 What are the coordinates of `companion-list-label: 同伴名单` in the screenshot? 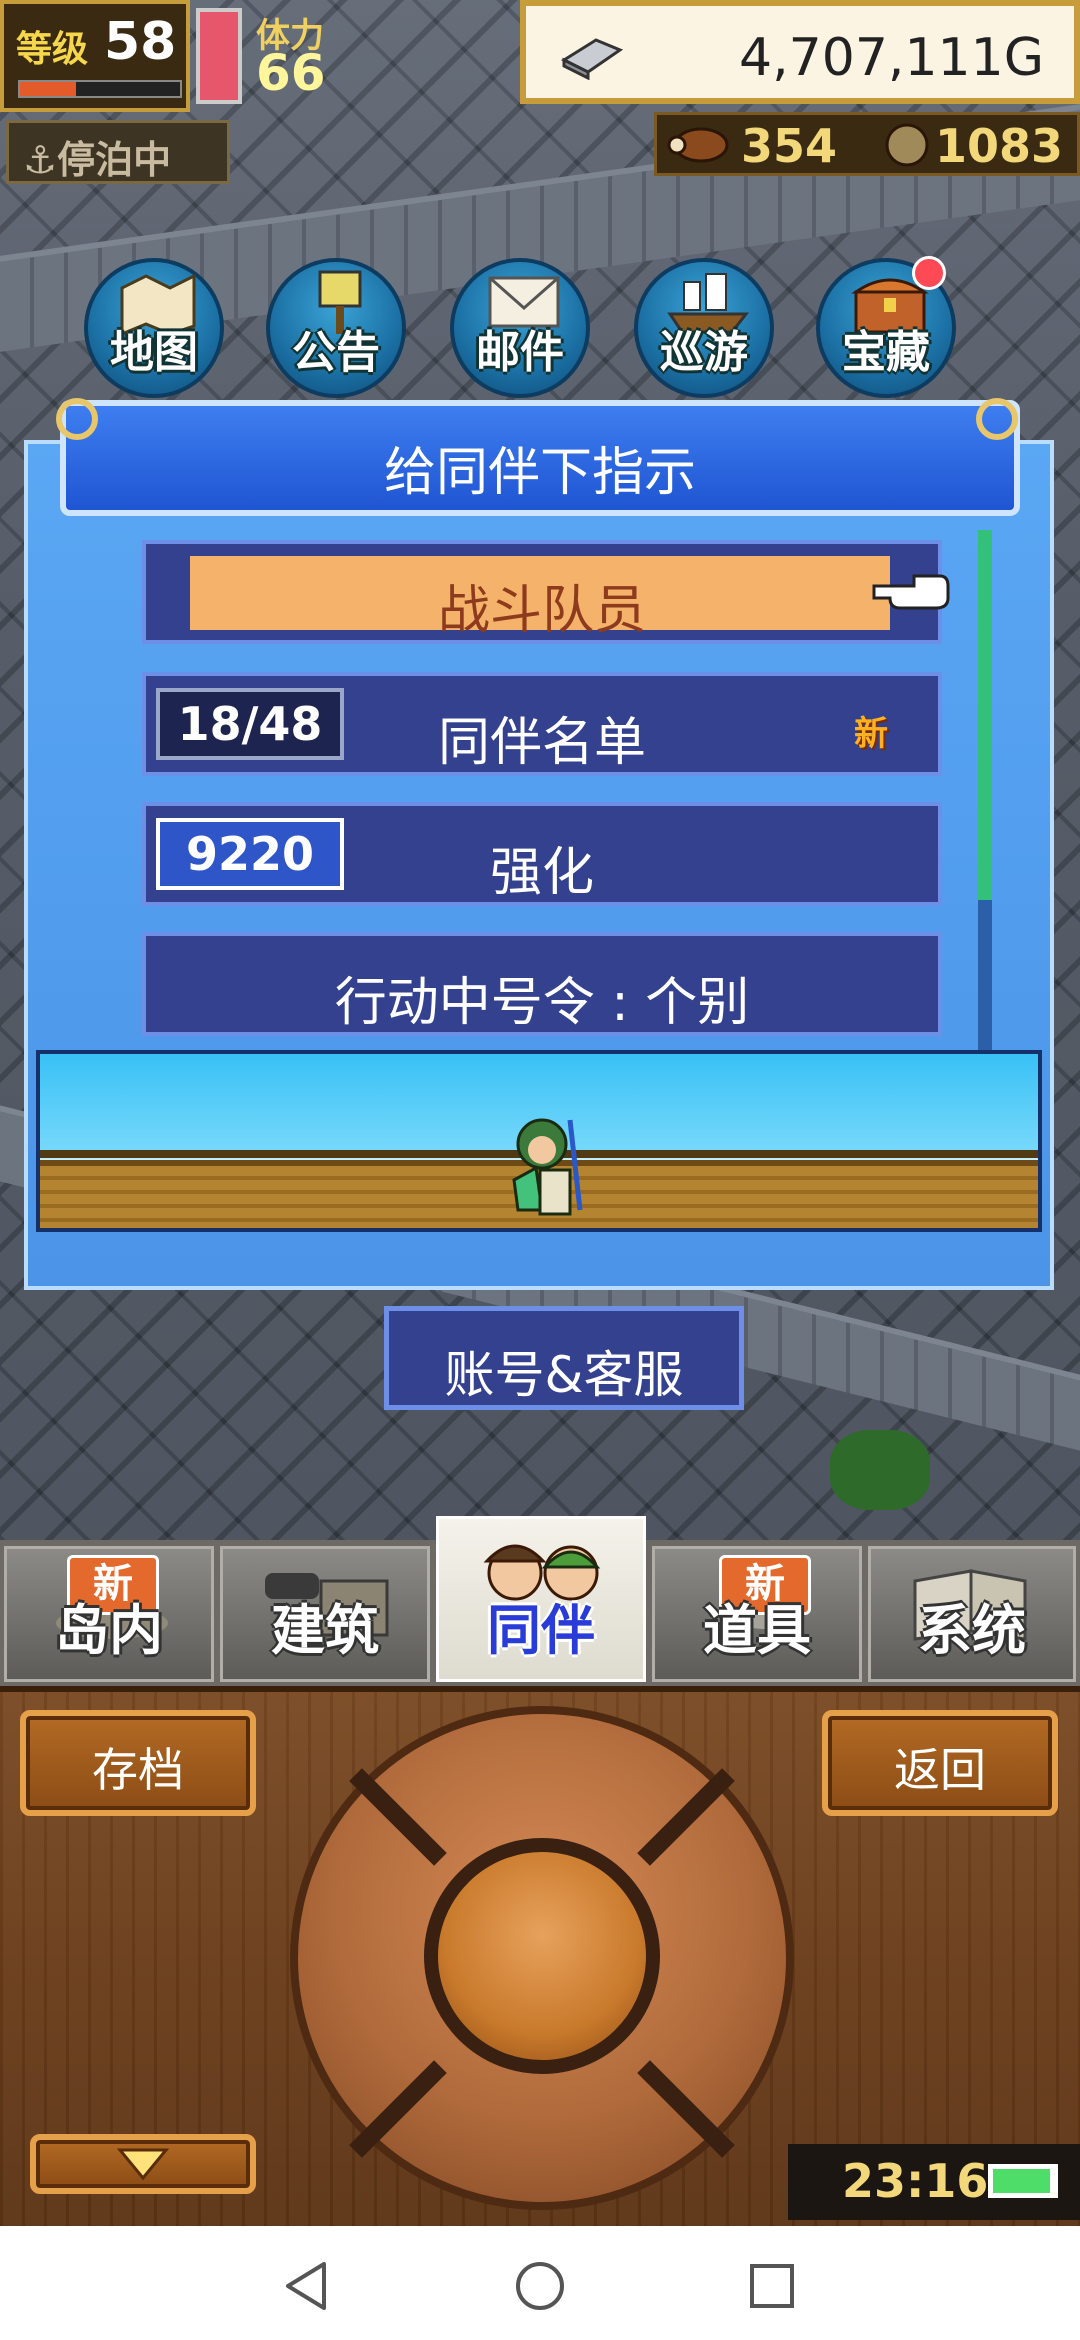 It's located at (541, 743).